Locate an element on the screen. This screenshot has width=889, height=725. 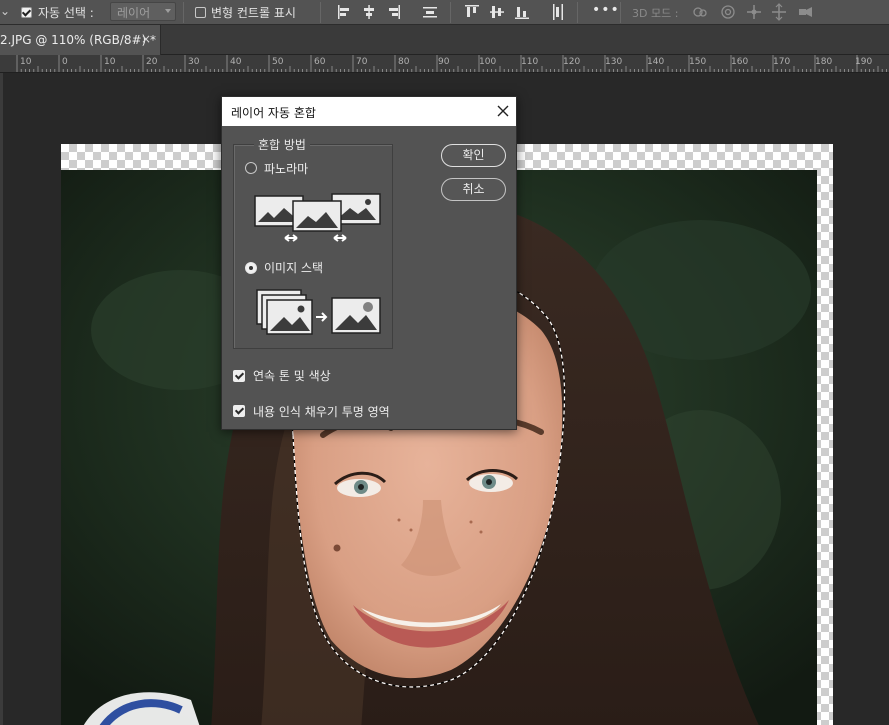
panorama-radio is located at coordinates (251, 168).